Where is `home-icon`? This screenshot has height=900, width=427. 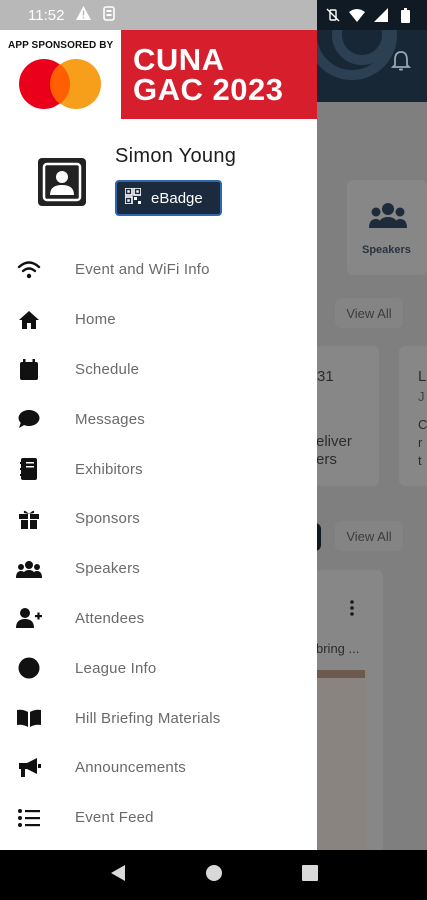 home-icon is located at coordinates (29, 320).